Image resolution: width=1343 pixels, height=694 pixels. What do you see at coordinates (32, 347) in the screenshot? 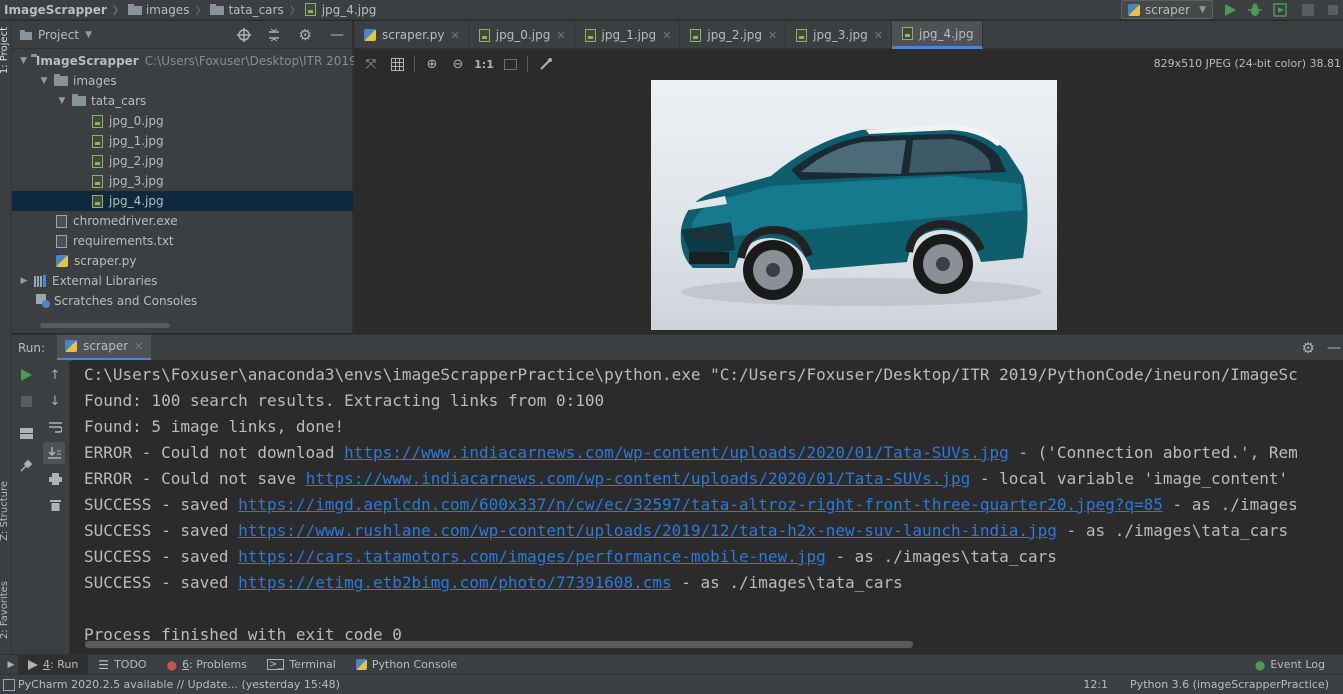
I see `run-panel-label: Run:` at bounding box center [32, 347].